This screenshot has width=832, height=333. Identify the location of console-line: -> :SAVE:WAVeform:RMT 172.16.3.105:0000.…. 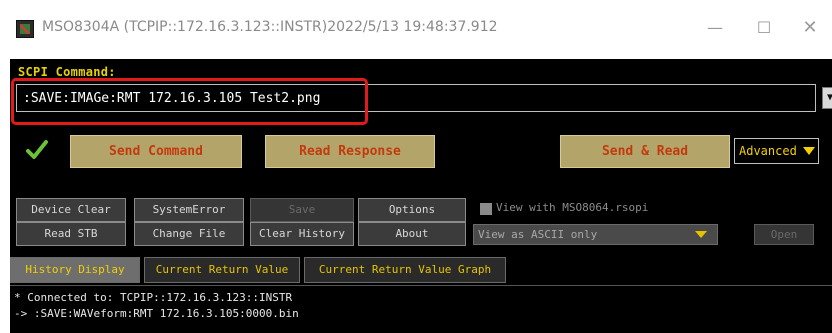
(156, 313).